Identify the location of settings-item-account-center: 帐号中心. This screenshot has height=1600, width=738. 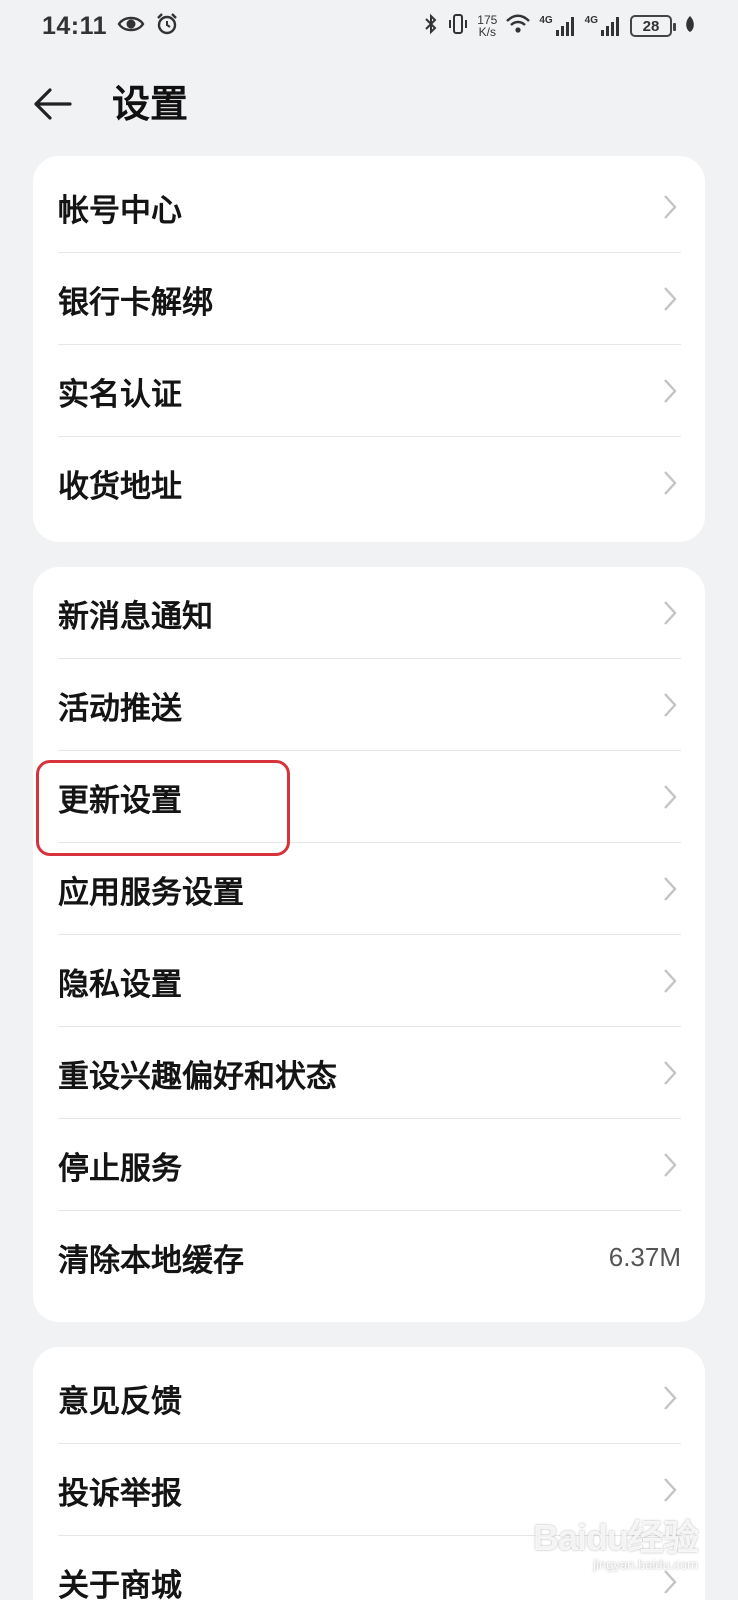
(369, 207).